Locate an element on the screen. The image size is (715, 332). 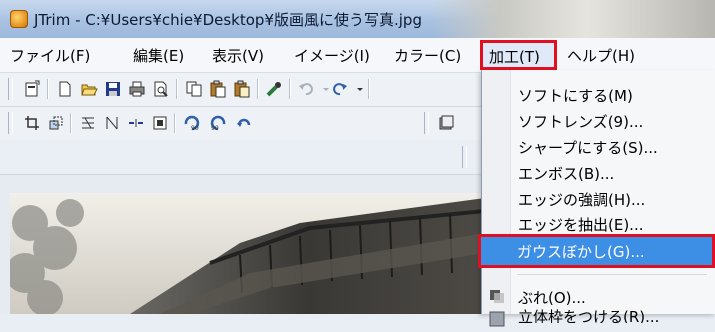
print-icon is located at coordinates (137, 89).